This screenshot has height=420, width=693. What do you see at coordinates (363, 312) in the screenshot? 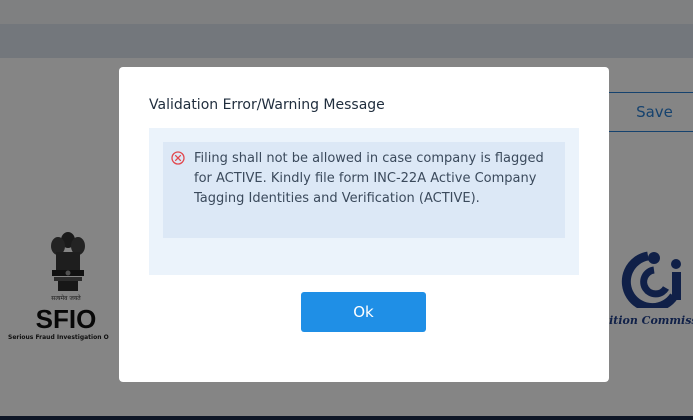
I see `ok-button: Ok` at bounding box center [363, 312].